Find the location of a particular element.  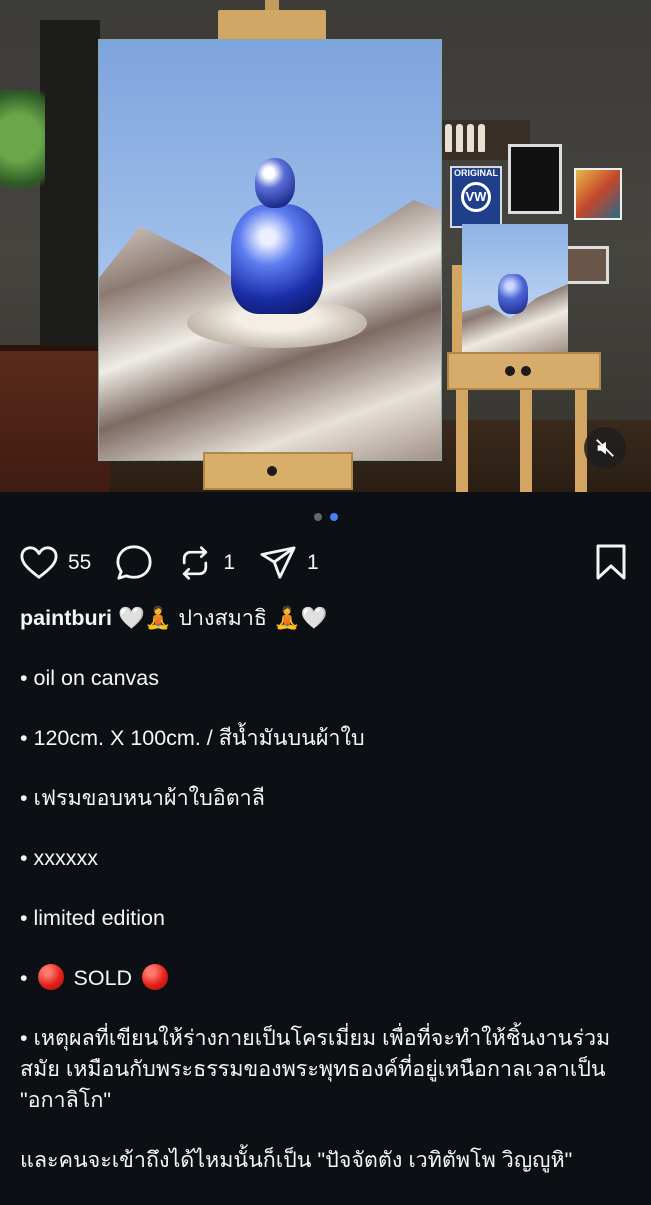

mute-button is located at coordinates (605, 448).